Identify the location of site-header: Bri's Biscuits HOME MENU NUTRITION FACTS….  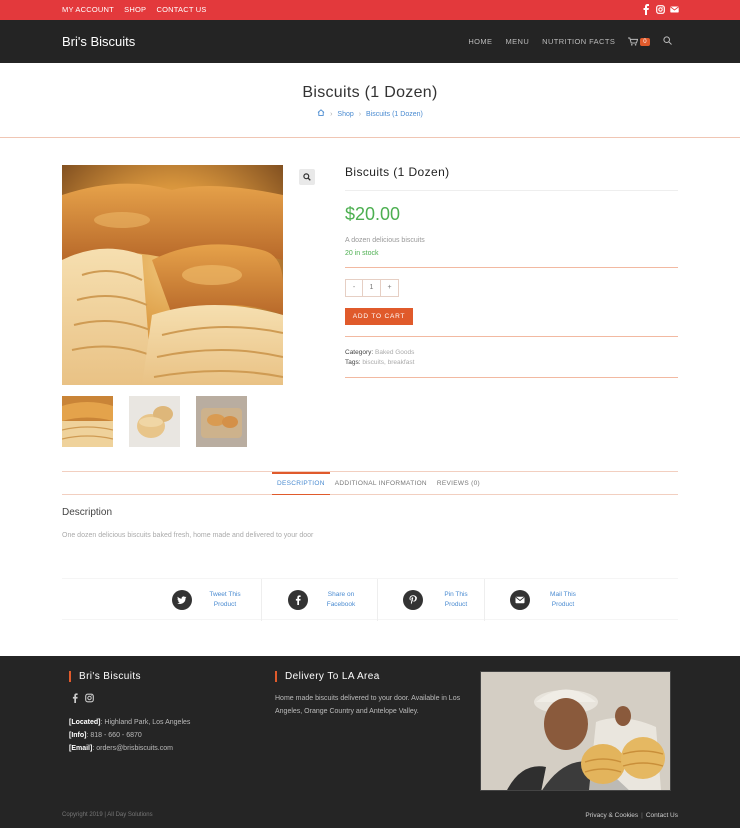
(370, 41).